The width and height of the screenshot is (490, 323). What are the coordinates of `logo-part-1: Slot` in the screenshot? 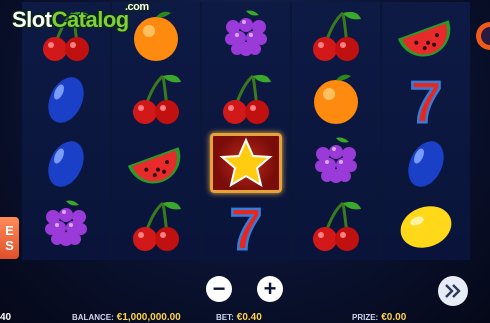 It's located at (32, 19).